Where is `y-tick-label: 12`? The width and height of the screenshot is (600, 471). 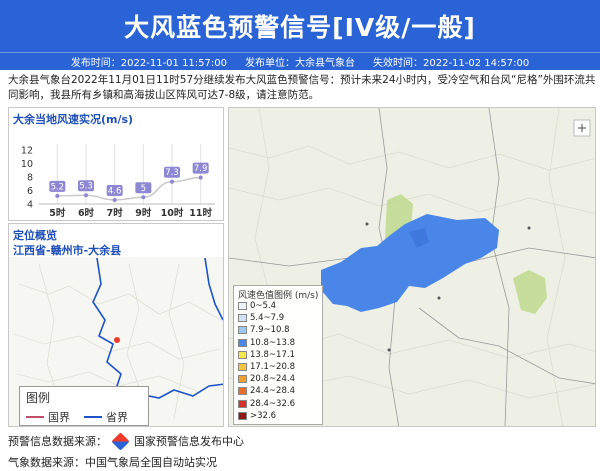 y-tick-label: 12 is located at coordinates (27, 151).